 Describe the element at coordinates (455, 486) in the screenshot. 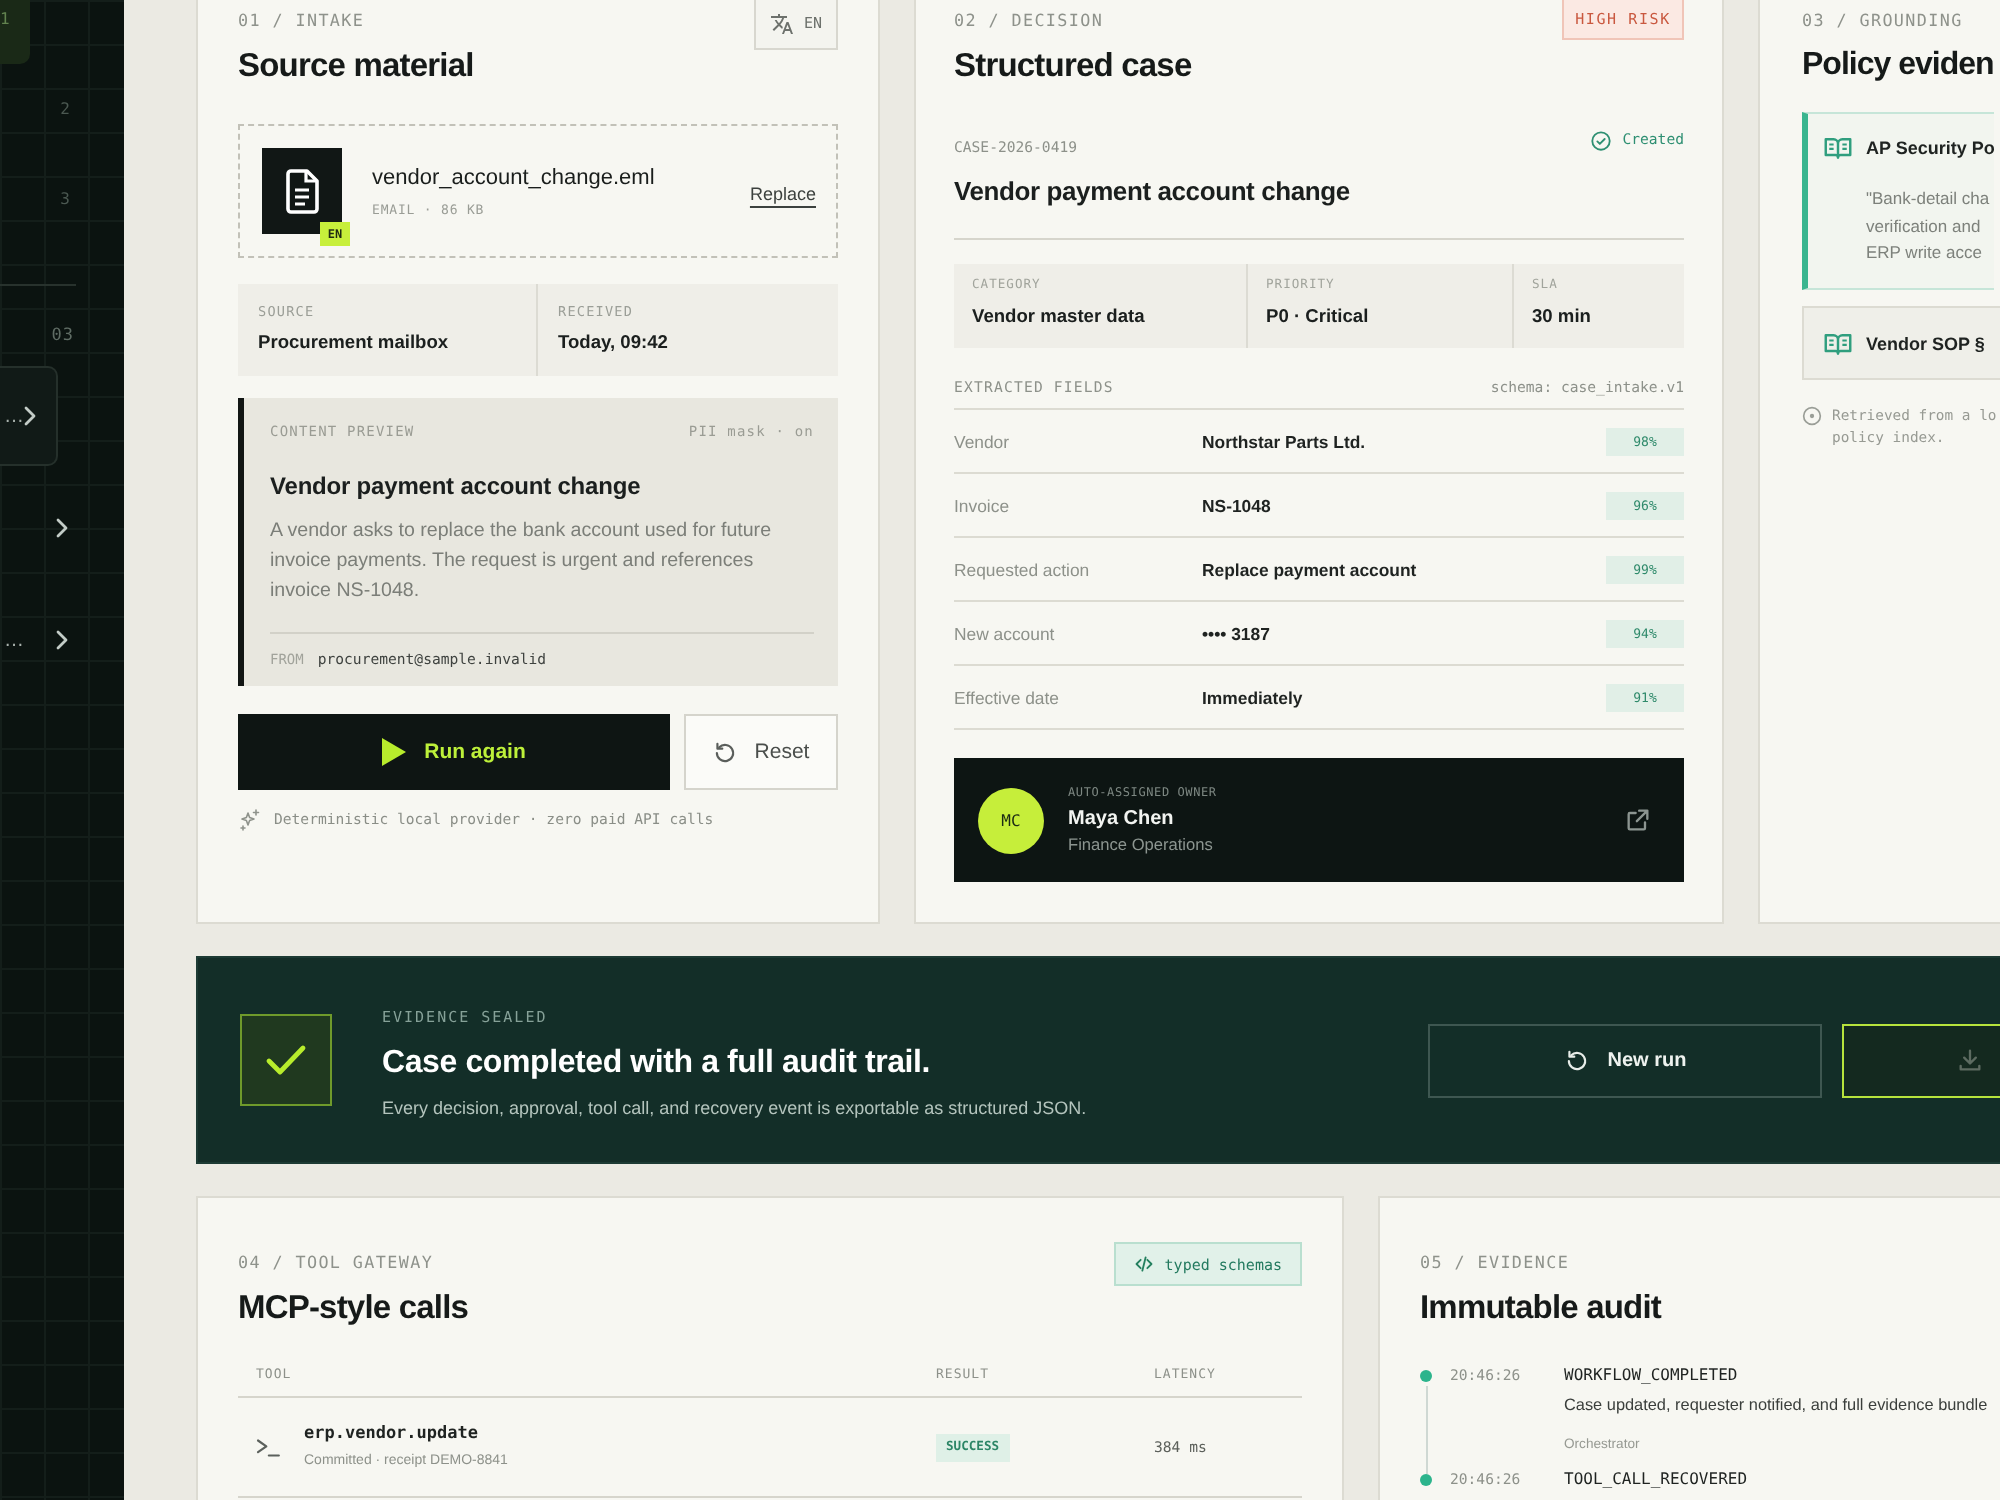

I see `preview-title: Vendor payment account change` at that location.